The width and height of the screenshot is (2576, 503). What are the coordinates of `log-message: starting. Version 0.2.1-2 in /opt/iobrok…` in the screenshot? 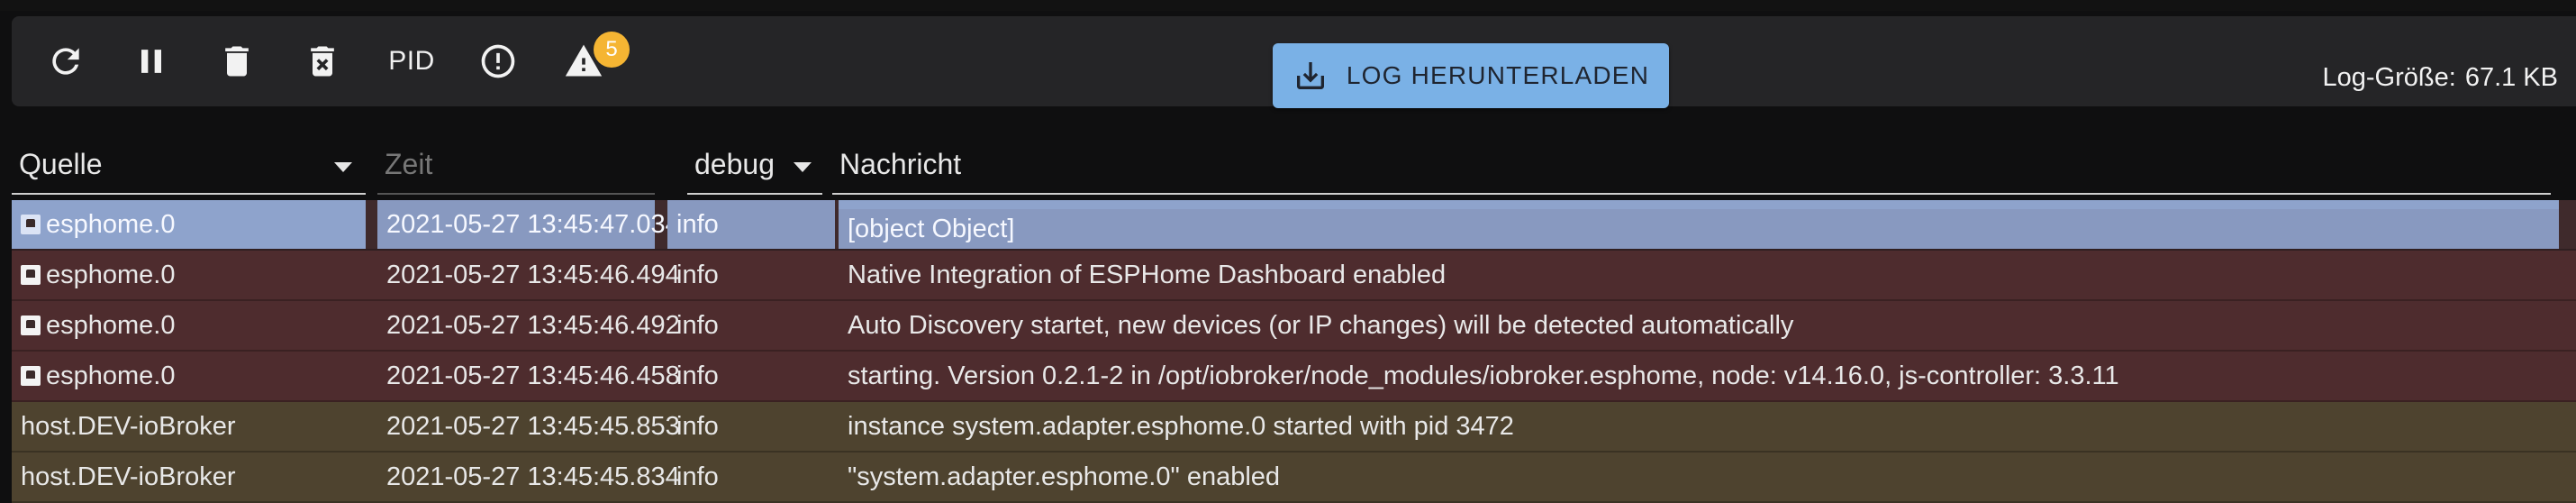 It's located at (1484, 375).